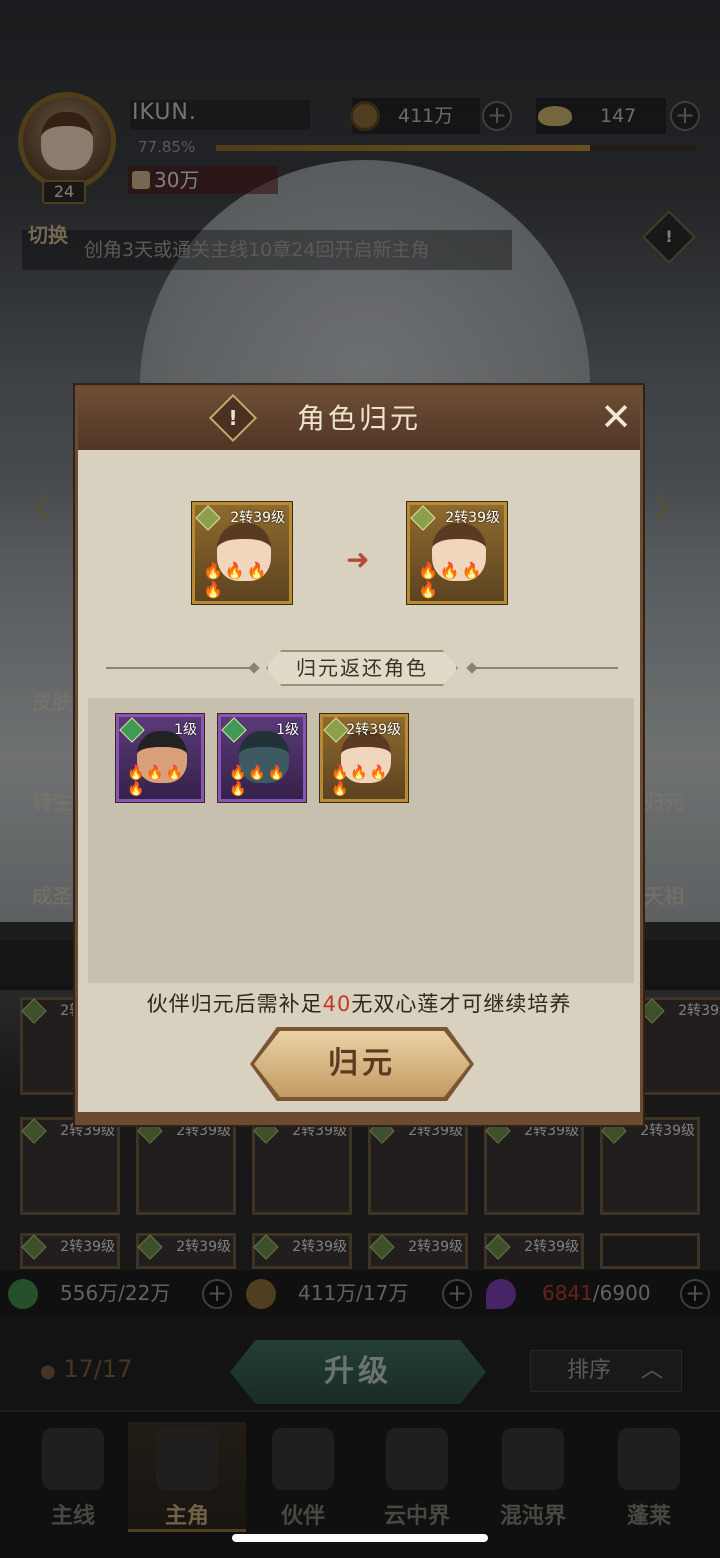 This screenshot has height=1558, width=720. I want to click on section-title: 归元返还角色, so click(362, 668).